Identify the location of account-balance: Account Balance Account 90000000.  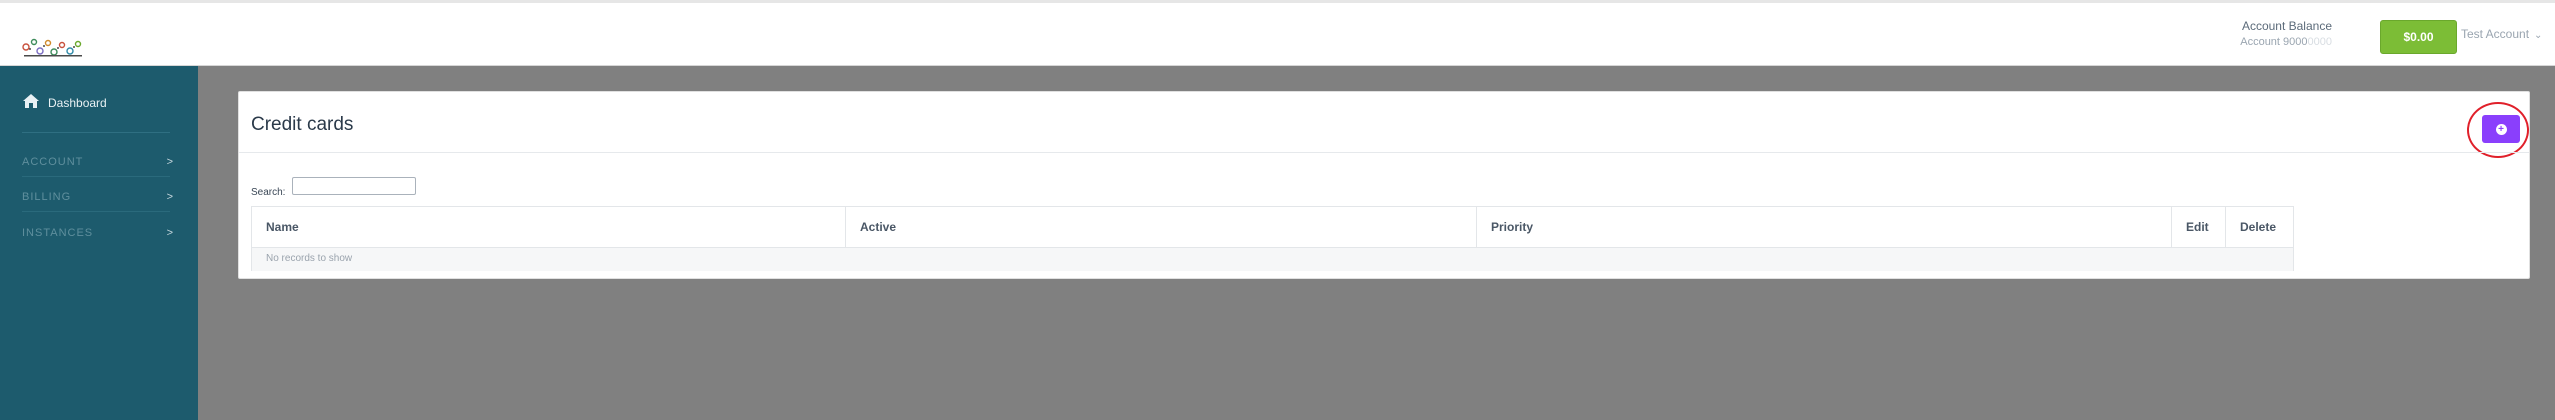
(2286, 33).